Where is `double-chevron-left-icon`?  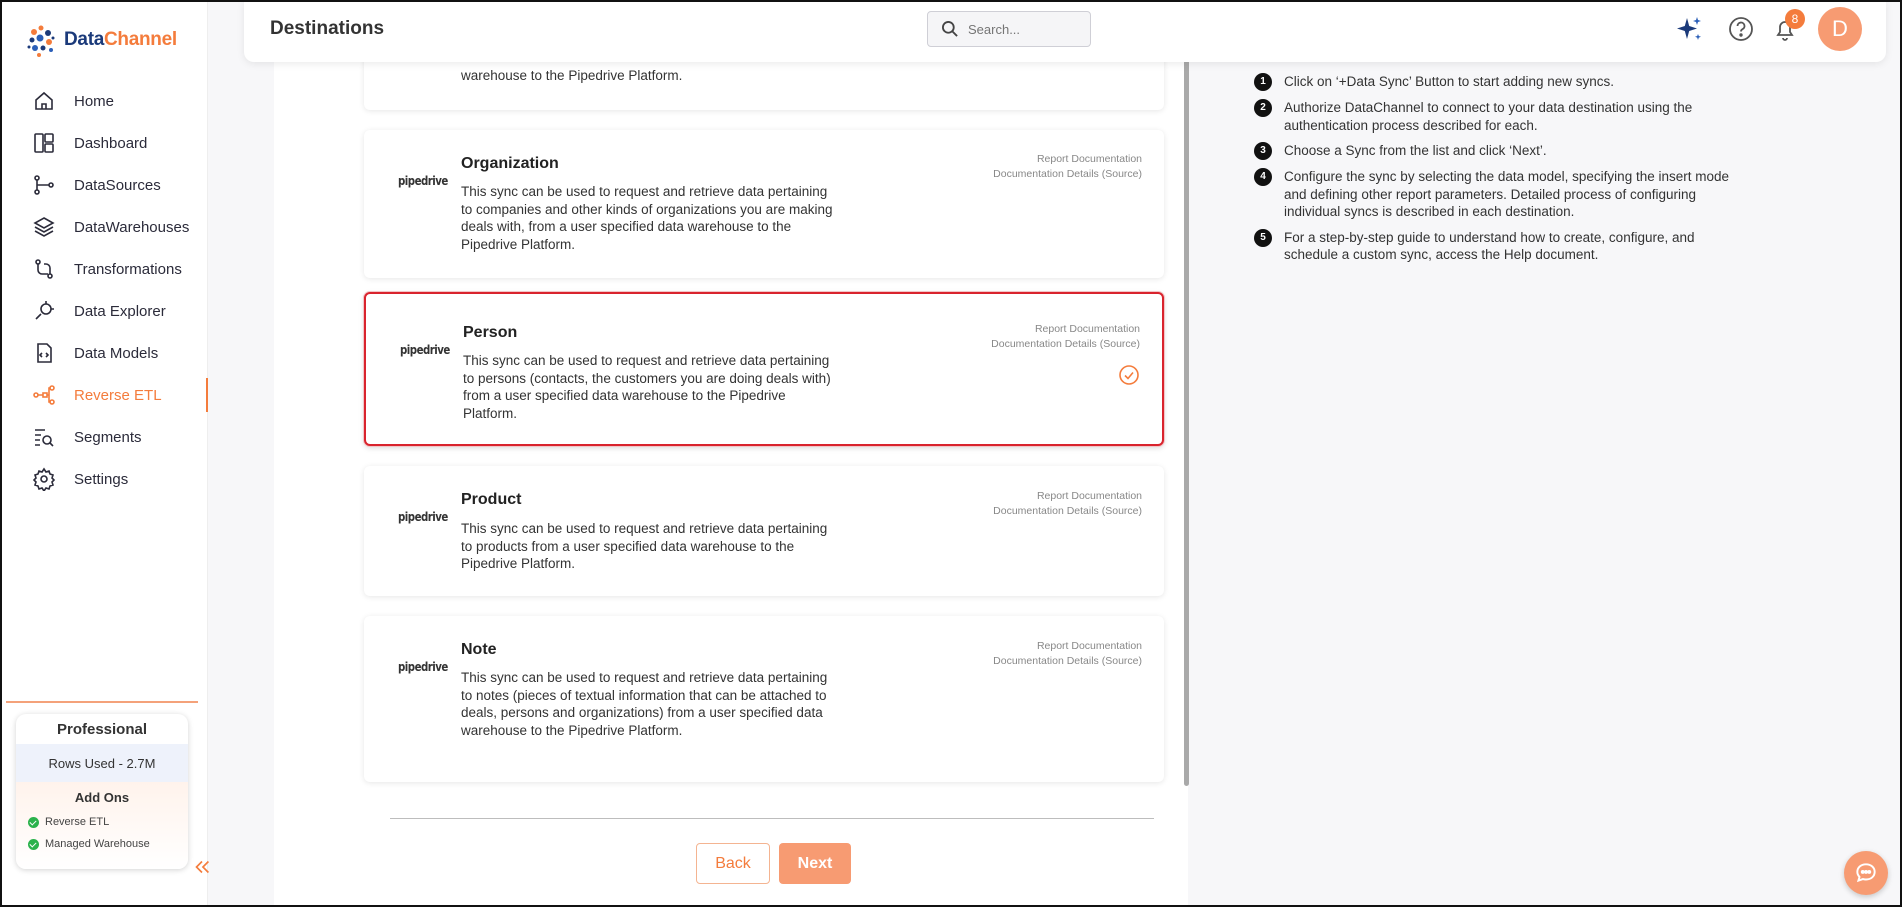
double-chevron-left-icon is located at coordinates (202, 867).